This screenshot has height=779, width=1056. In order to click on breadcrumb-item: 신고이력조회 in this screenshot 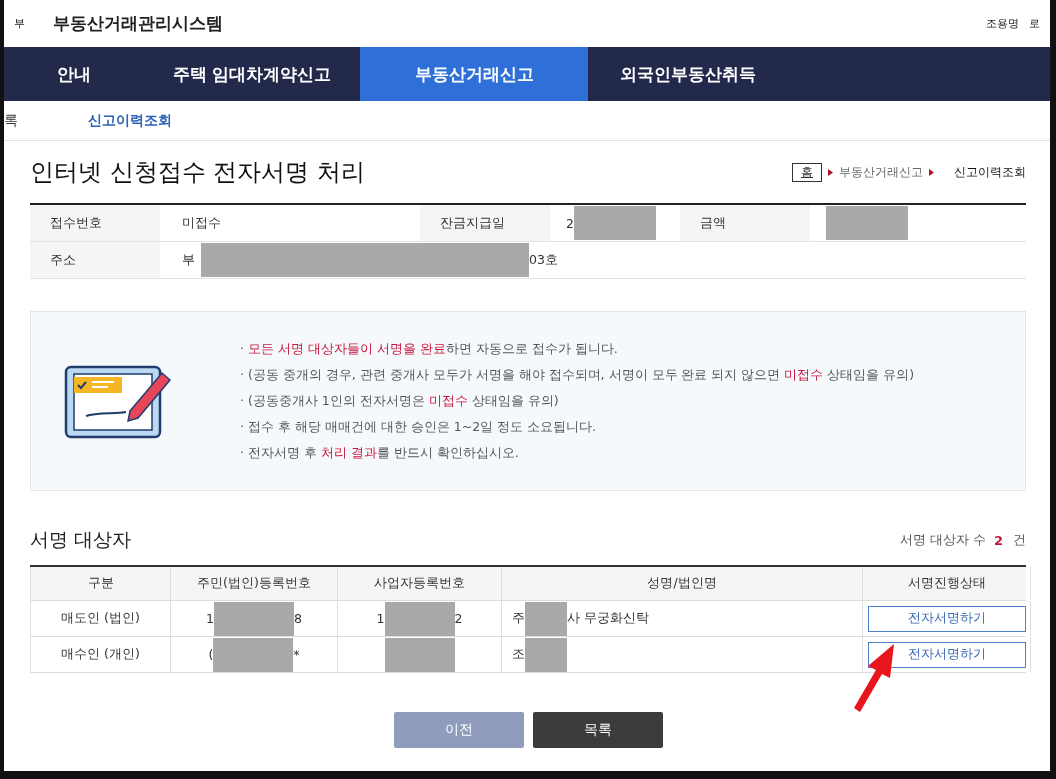, I will do `click(990, 172)`.